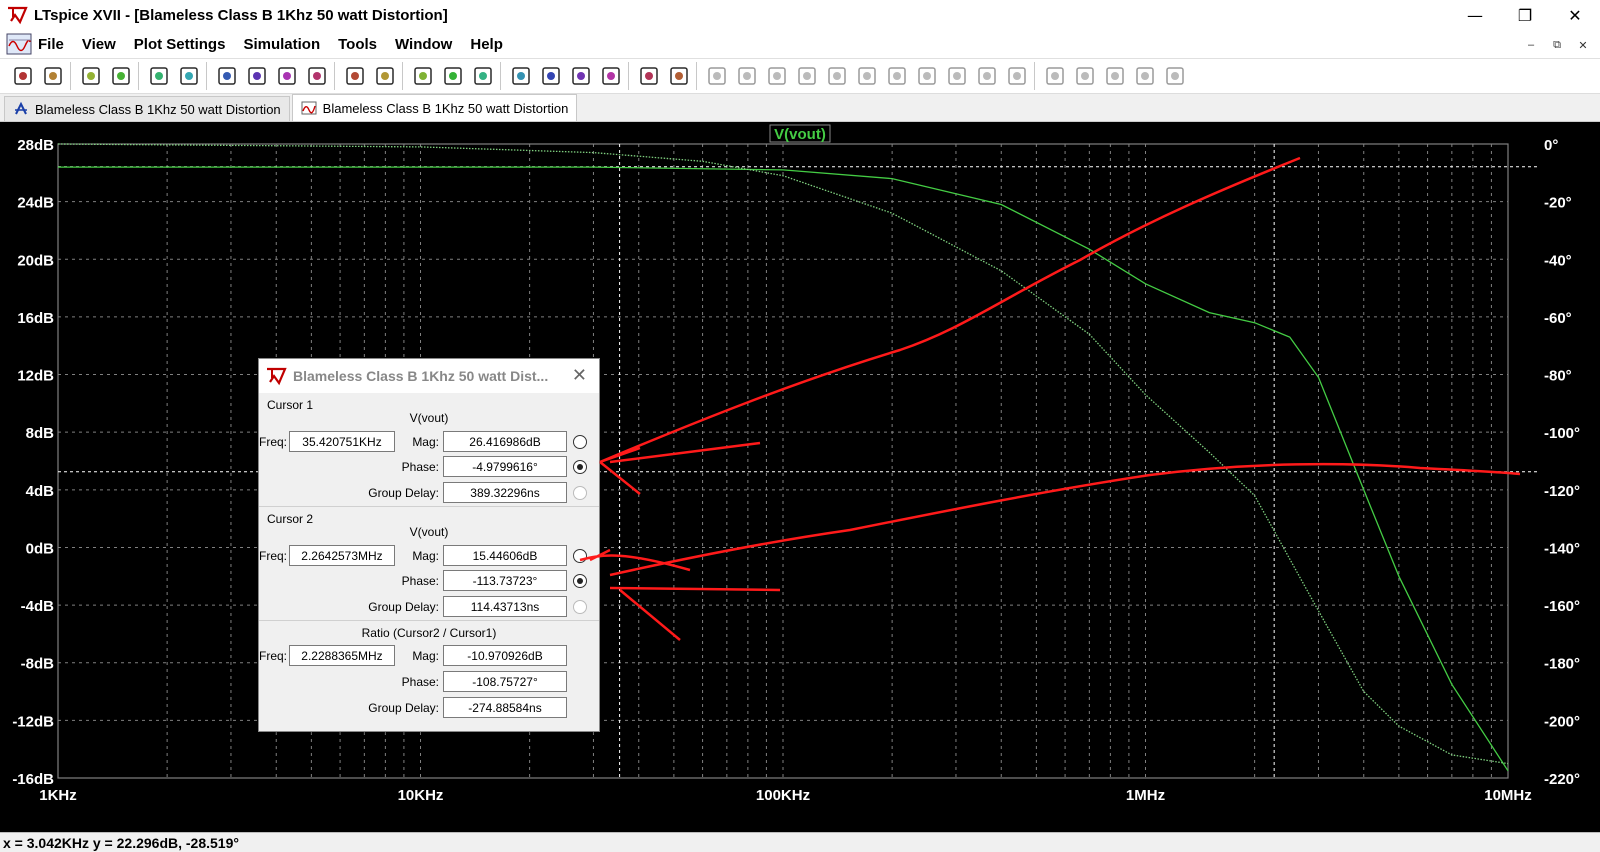  What do you see at coordinates (505, 555) in the screenshot?
I see `cursor2-mag-field: 15.44606dB` at bounding box center [505, 555].